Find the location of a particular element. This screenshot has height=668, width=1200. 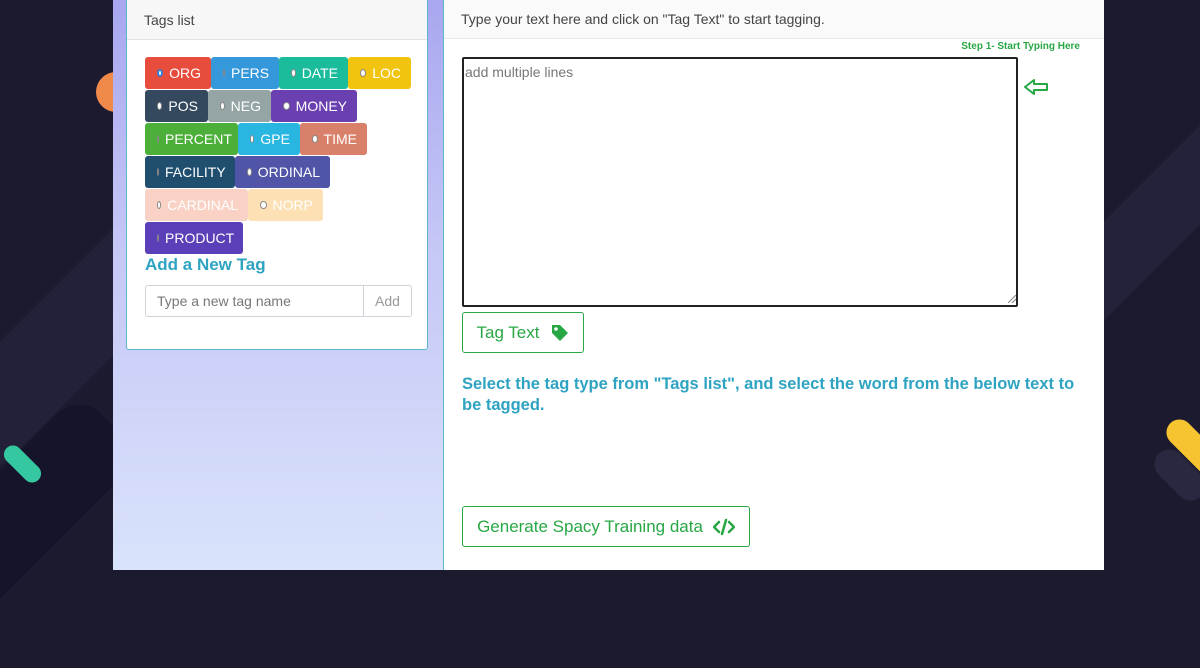

tag-label: CARDINAL is located at coordinates (202, 205).